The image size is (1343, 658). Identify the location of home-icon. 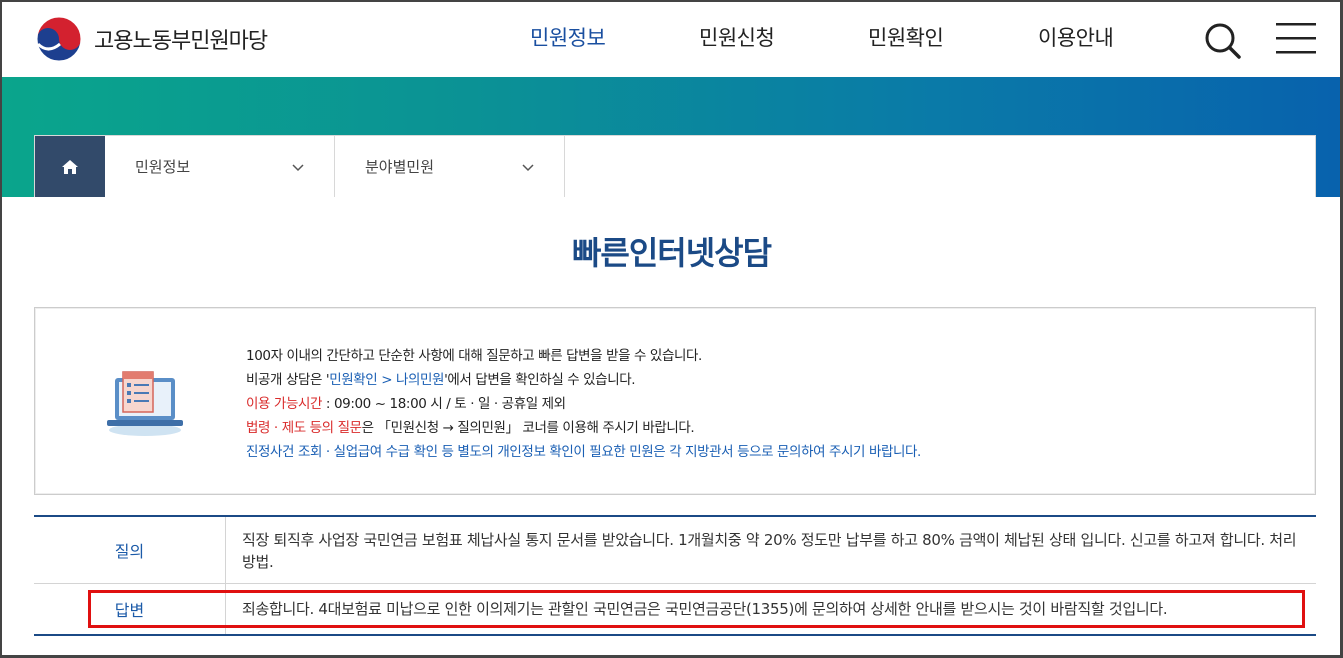
(70, 166).